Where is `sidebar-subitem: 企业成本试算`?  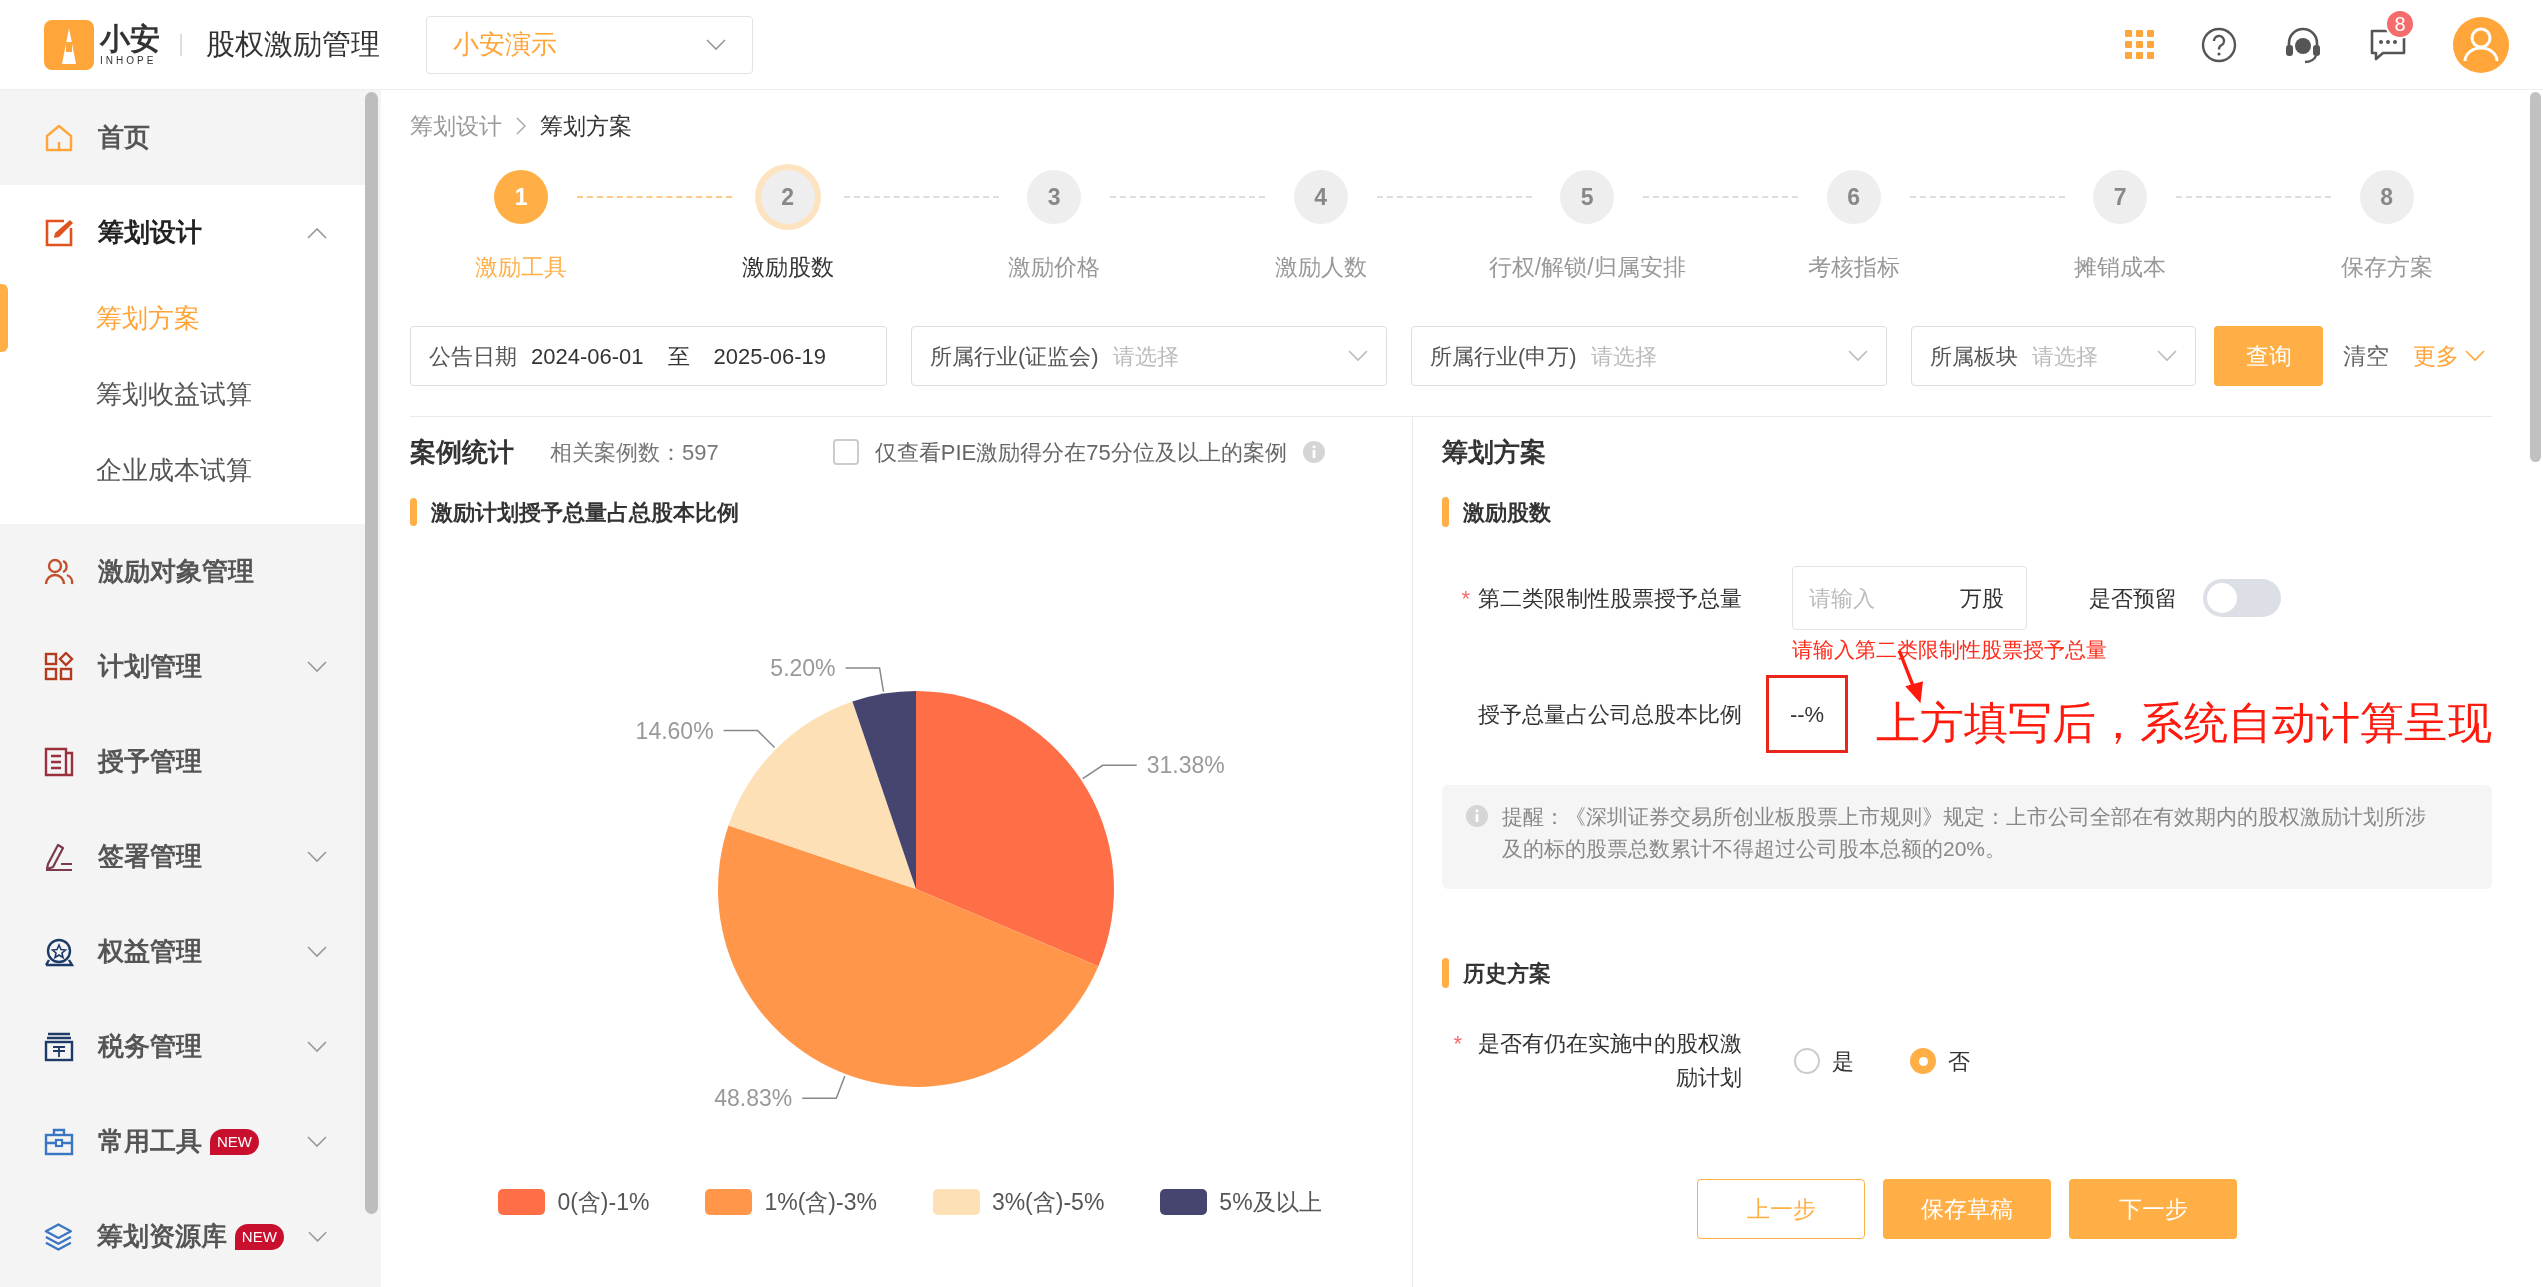
sidebar-subitem: 企业成本试算 is located at coordinates (182, 470).